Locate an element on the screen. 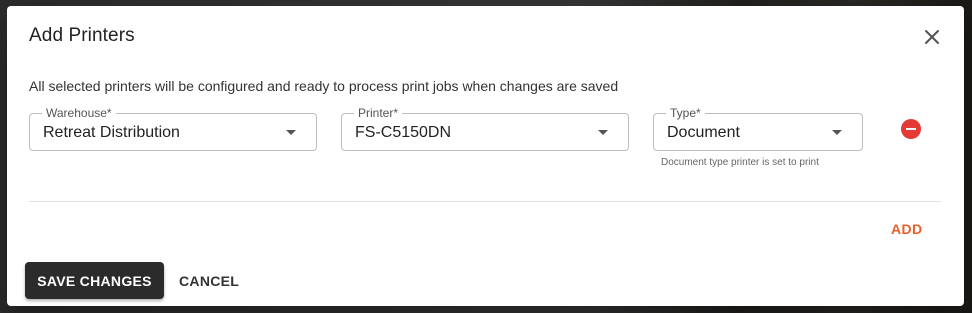 This screenshot has width=972, height=313. warehouse-label: Warehouse* is located at coordinates (79, 113).